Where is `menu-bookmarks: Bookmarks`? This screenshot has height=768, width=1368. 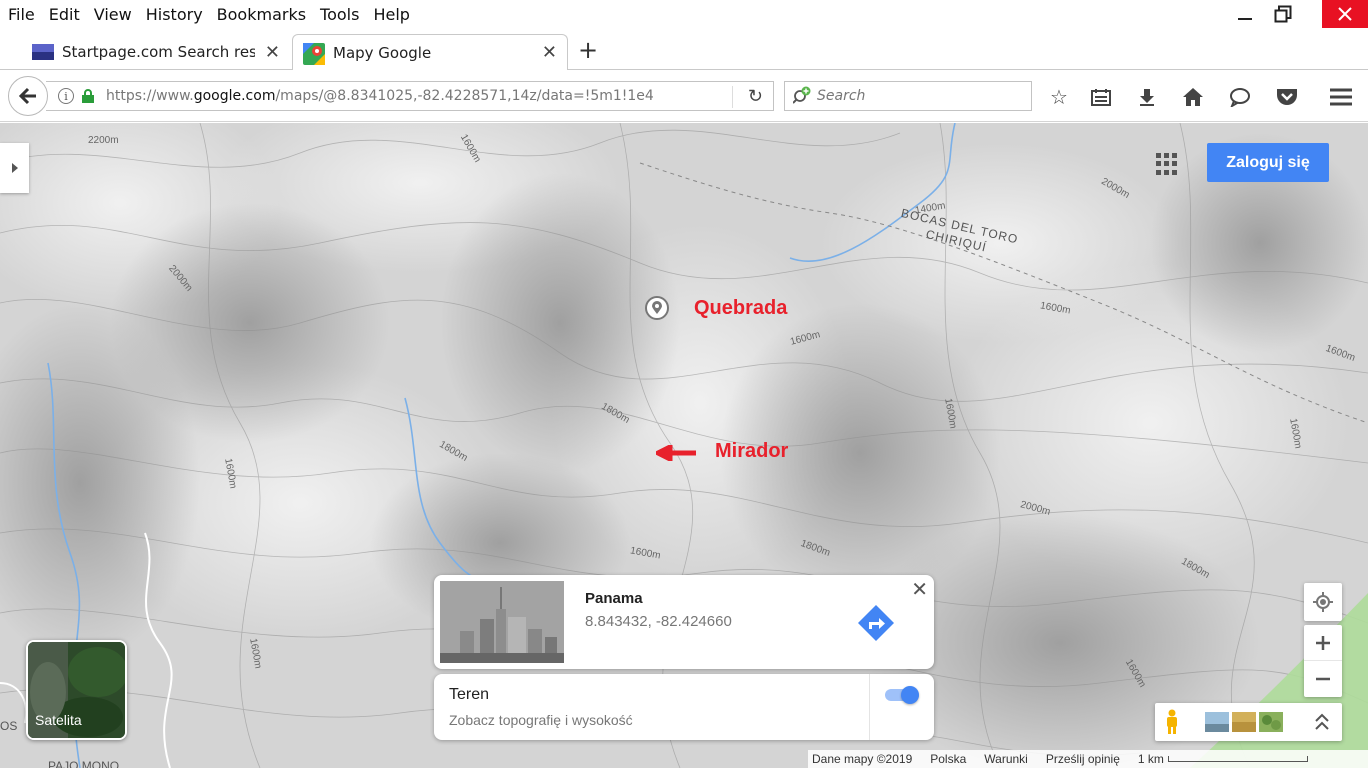 menu-bookmarks: Bookmarks is located at coordinates (261, 14).